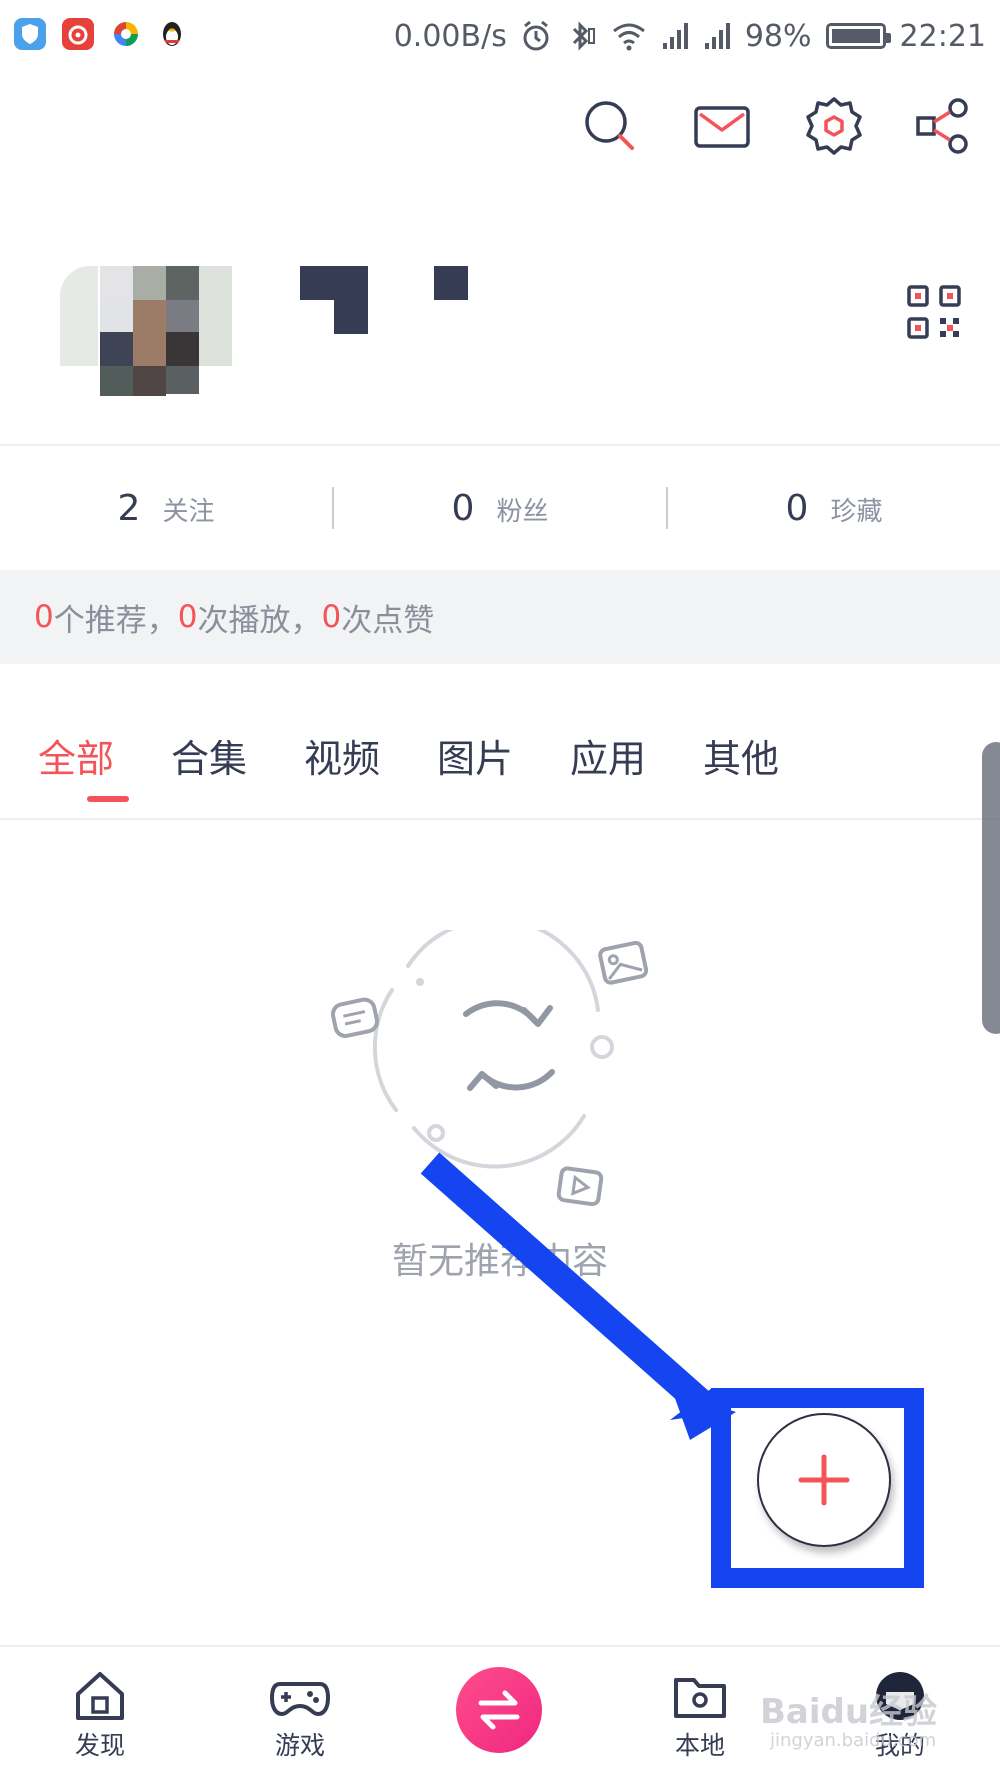  I want to click on add-content-button, so click(824, 1480).